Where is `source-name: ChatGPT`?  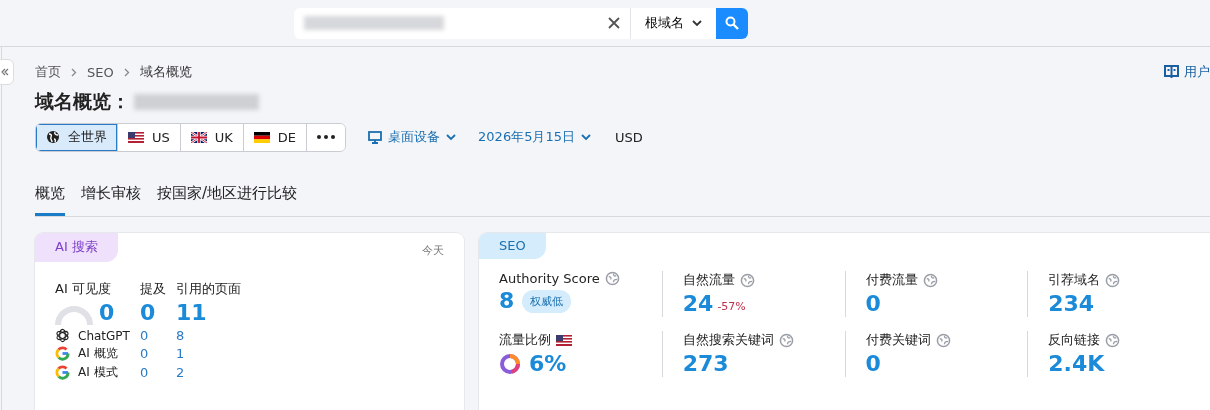
source-name: ChatGPT is located at coordinates (104, 335).